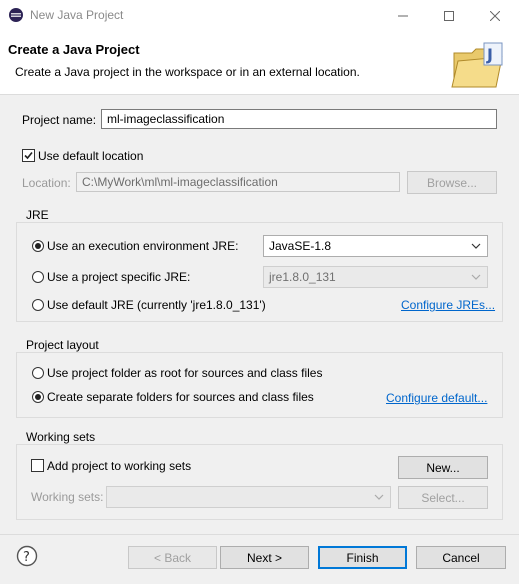 The width and height of the screenshot is (519, 584). I want to click on project-name-label: Project name:, so click(59, 120).